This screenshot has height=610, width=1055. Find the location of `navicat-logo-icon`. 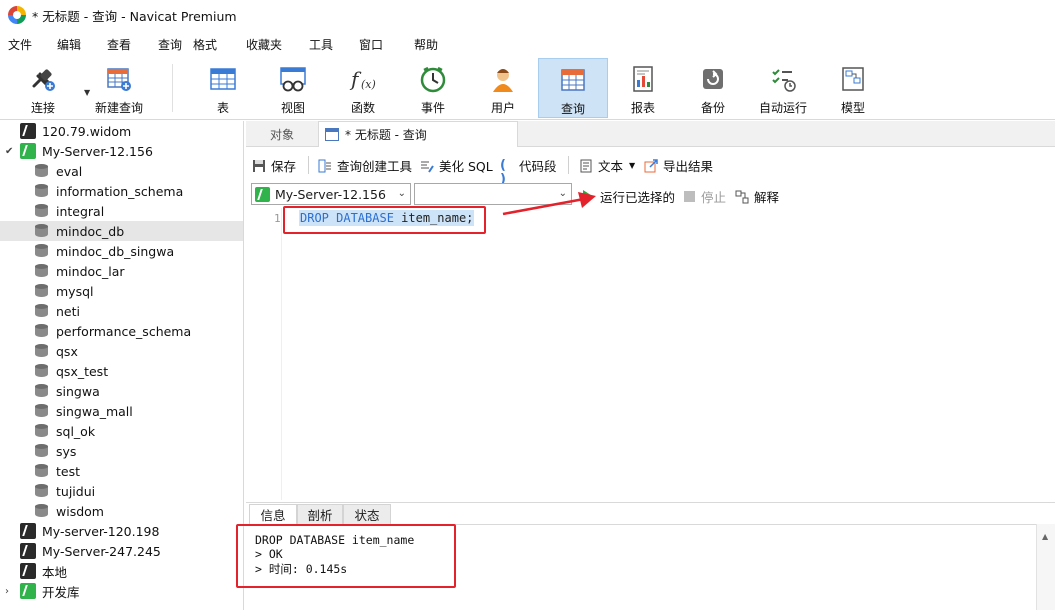

navicat-logo-icon is located at coordinates (17, 15).